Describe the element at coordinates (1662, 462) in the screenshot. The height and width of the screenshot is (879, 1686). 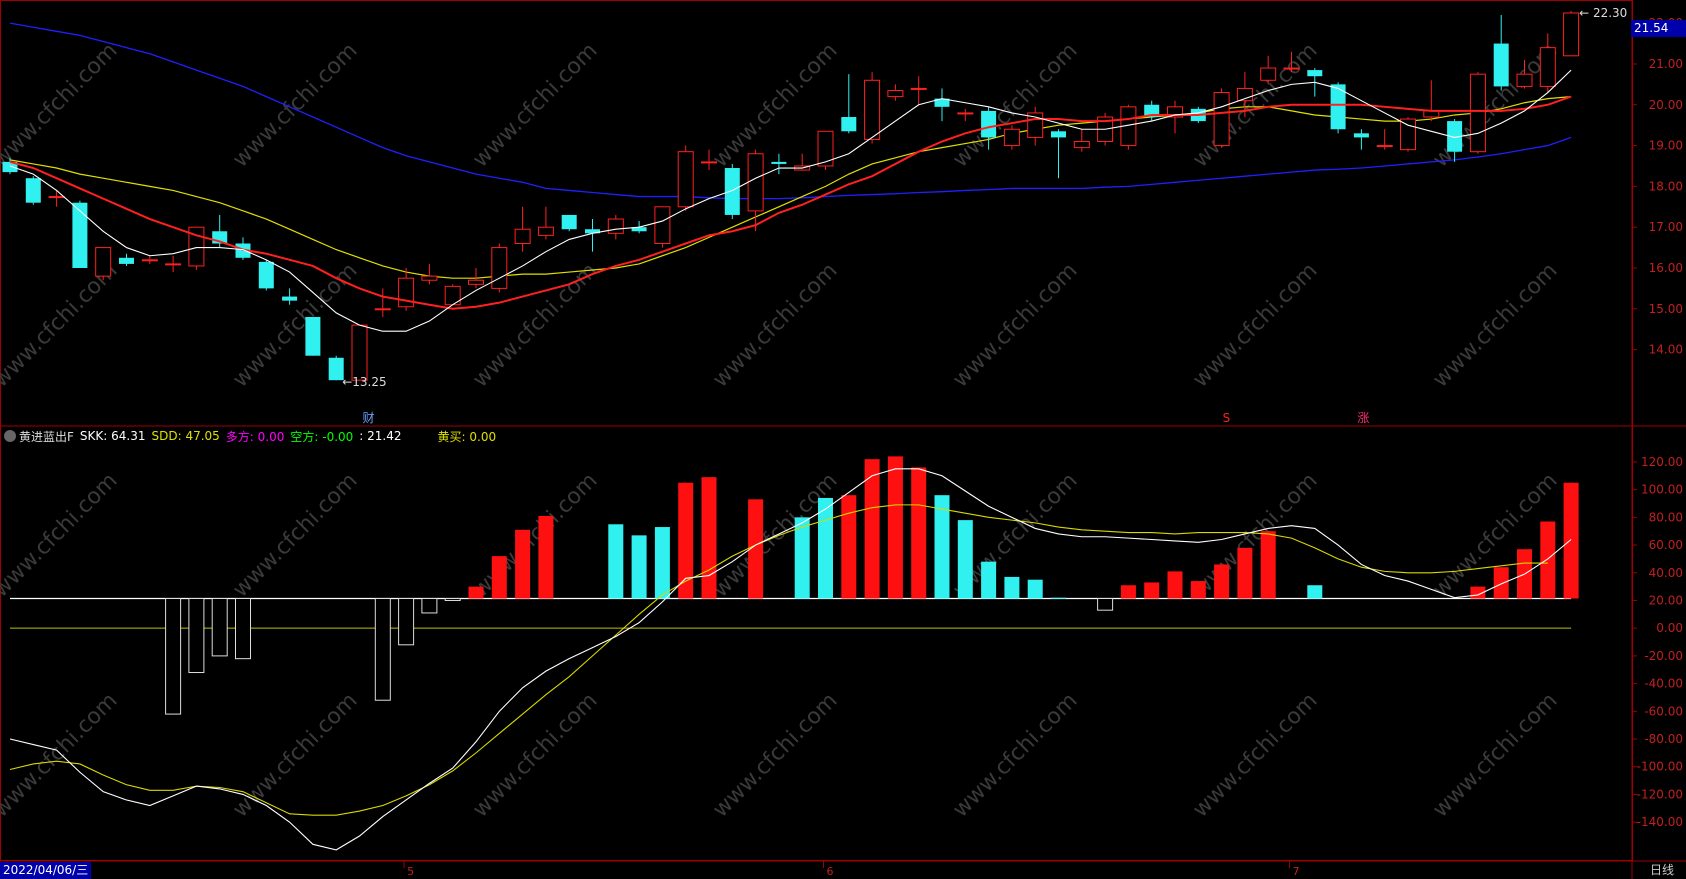
I see `indicator-tick-label: 120.00` at that location.